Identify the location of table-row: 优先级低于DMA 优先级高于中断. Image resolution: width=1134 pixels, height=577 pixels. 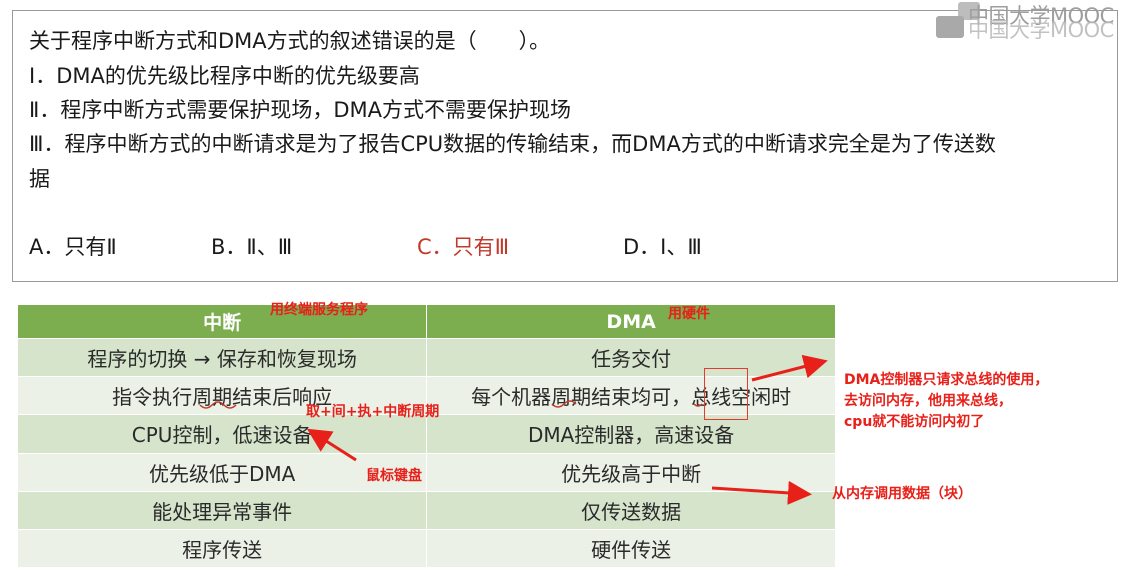
(427, 472).